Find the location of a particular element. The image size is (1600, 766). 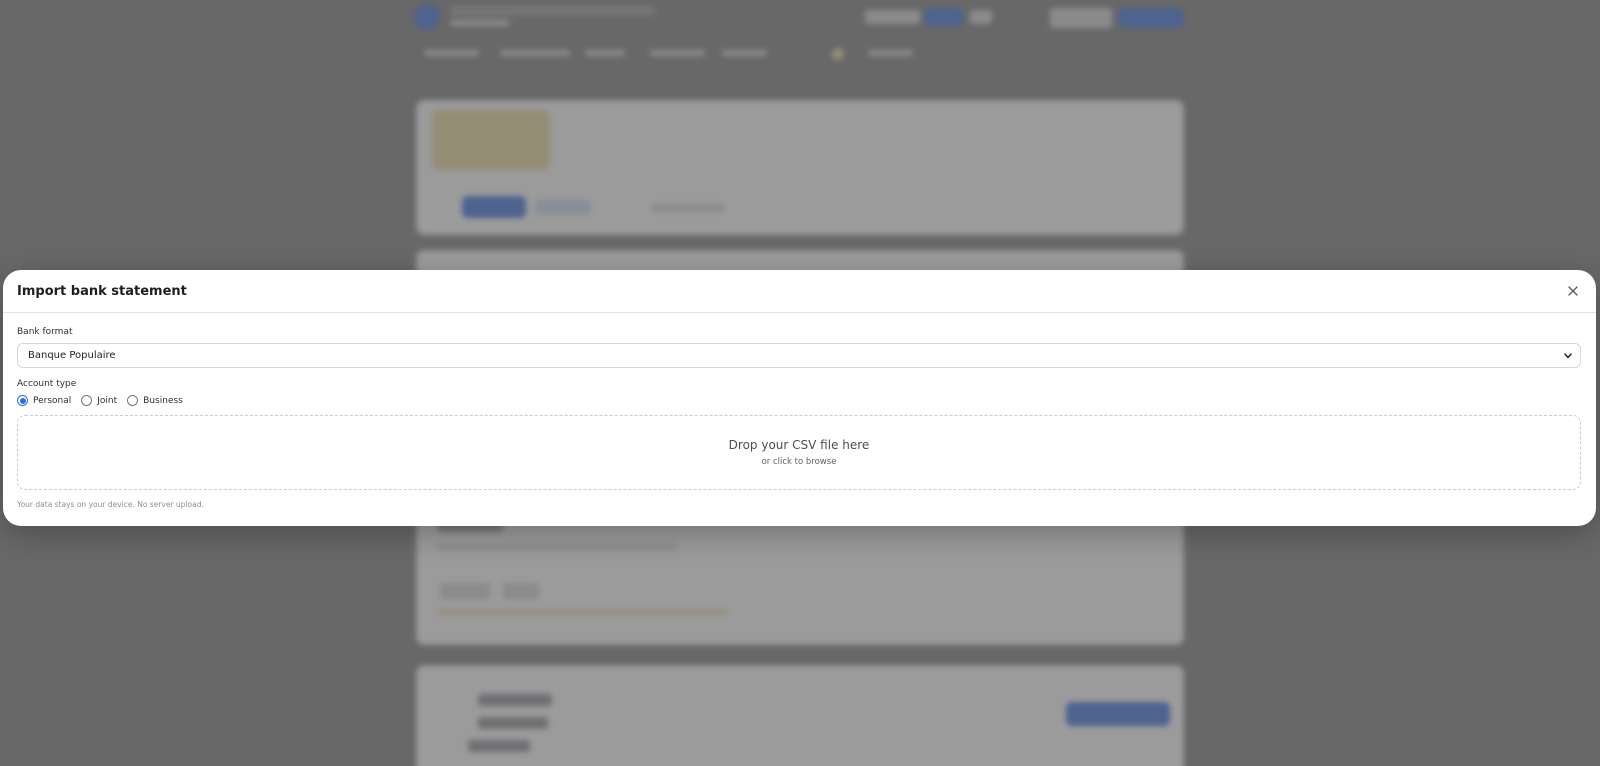

radio-label: Business is located at coordinates (163, 400).